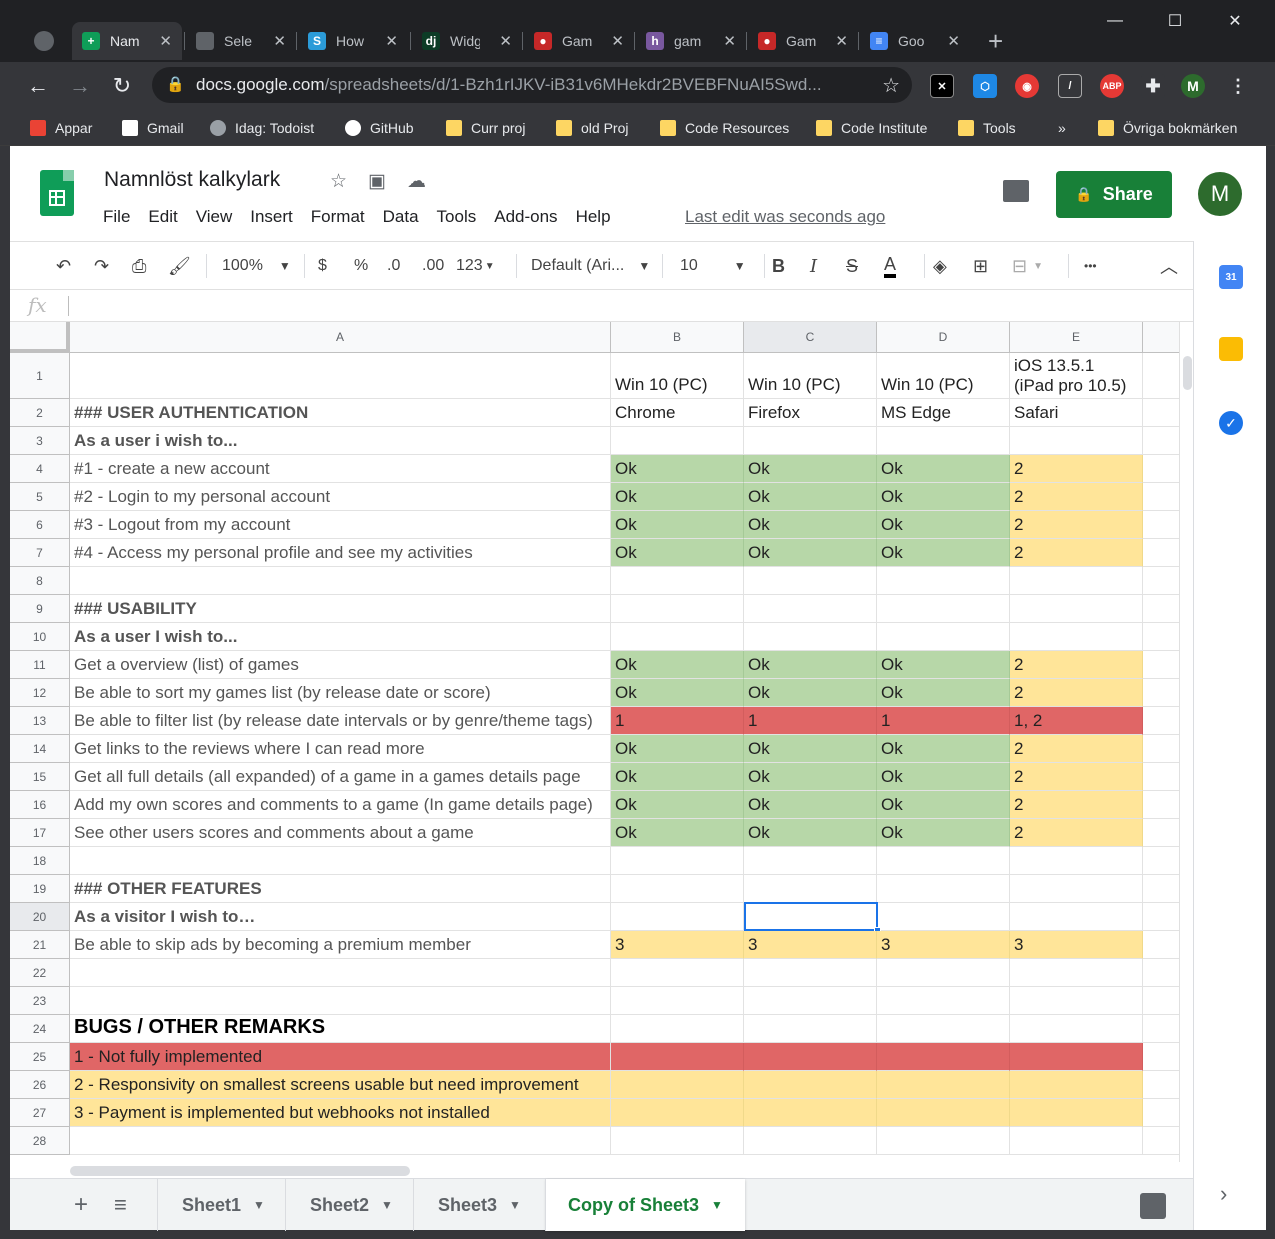 This screenshot has height=1239, width=1275. I want to click on tasks-icon: ✓, so click(1231, 423).